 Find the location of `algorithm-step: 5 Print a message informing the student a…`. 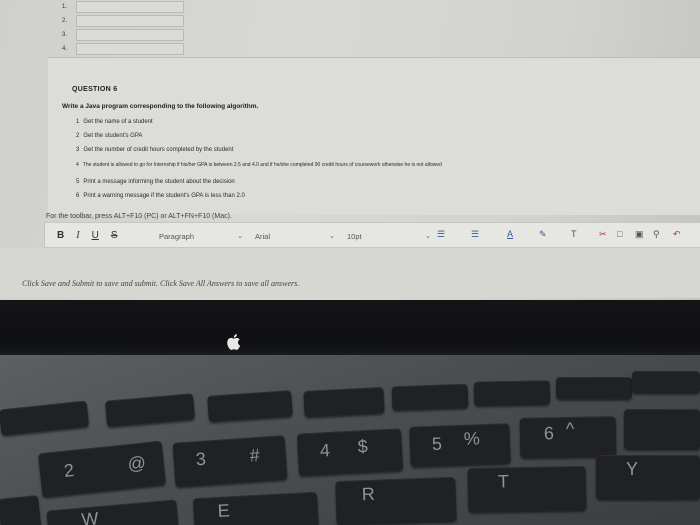

algorithm-step: 5 Print a message informing the student a… is located at coordinates (155, 182).